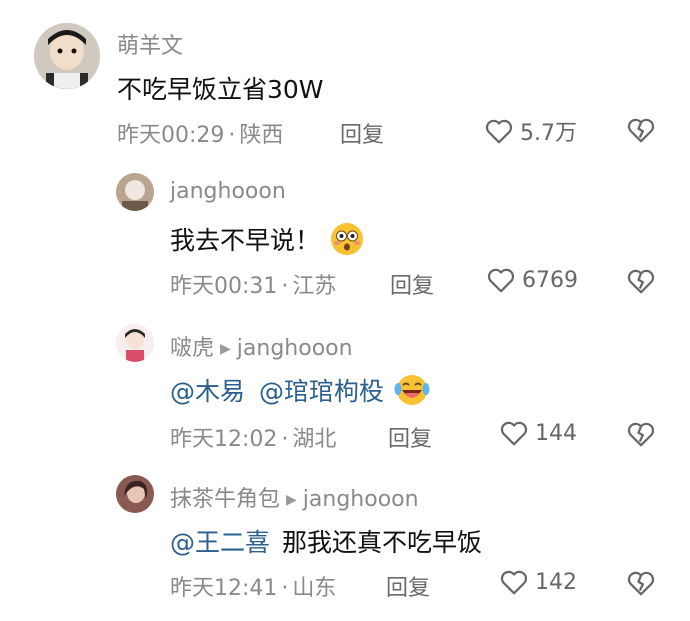  I want to click on comment-author: janghooon, so click(228, 191).